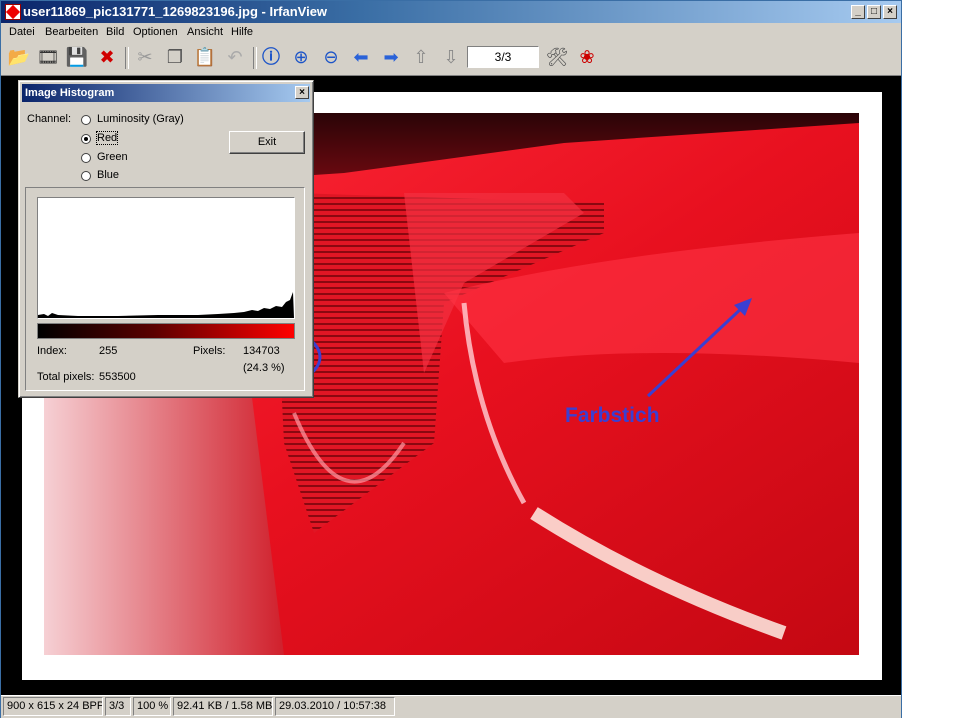 This screenshot has height=720, width=960. What do you see at coordinates (117, 377) in the screenshot?
I see `total-pixels-value: 553500` at bounding box center [117, 377].